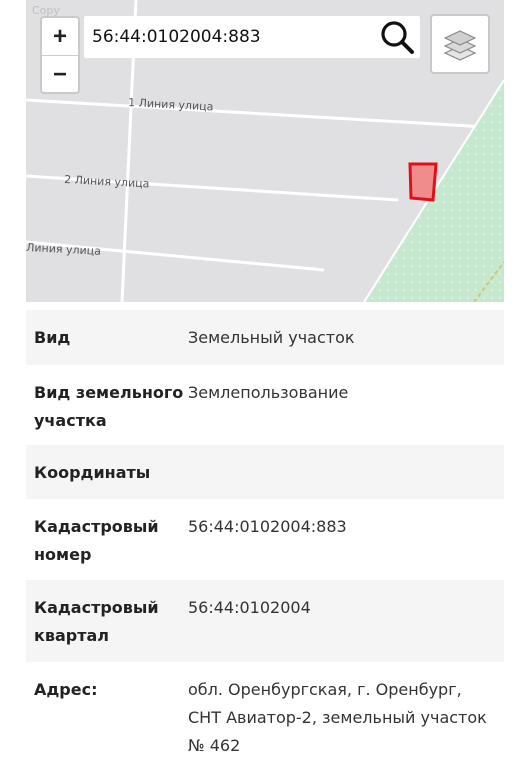 This screenshot has height=768, width=530. Describe the element at coordinates (265, 405) in the screenshot. I see `info-row-land-type: Вид земельного участка Землепользование` at that location.